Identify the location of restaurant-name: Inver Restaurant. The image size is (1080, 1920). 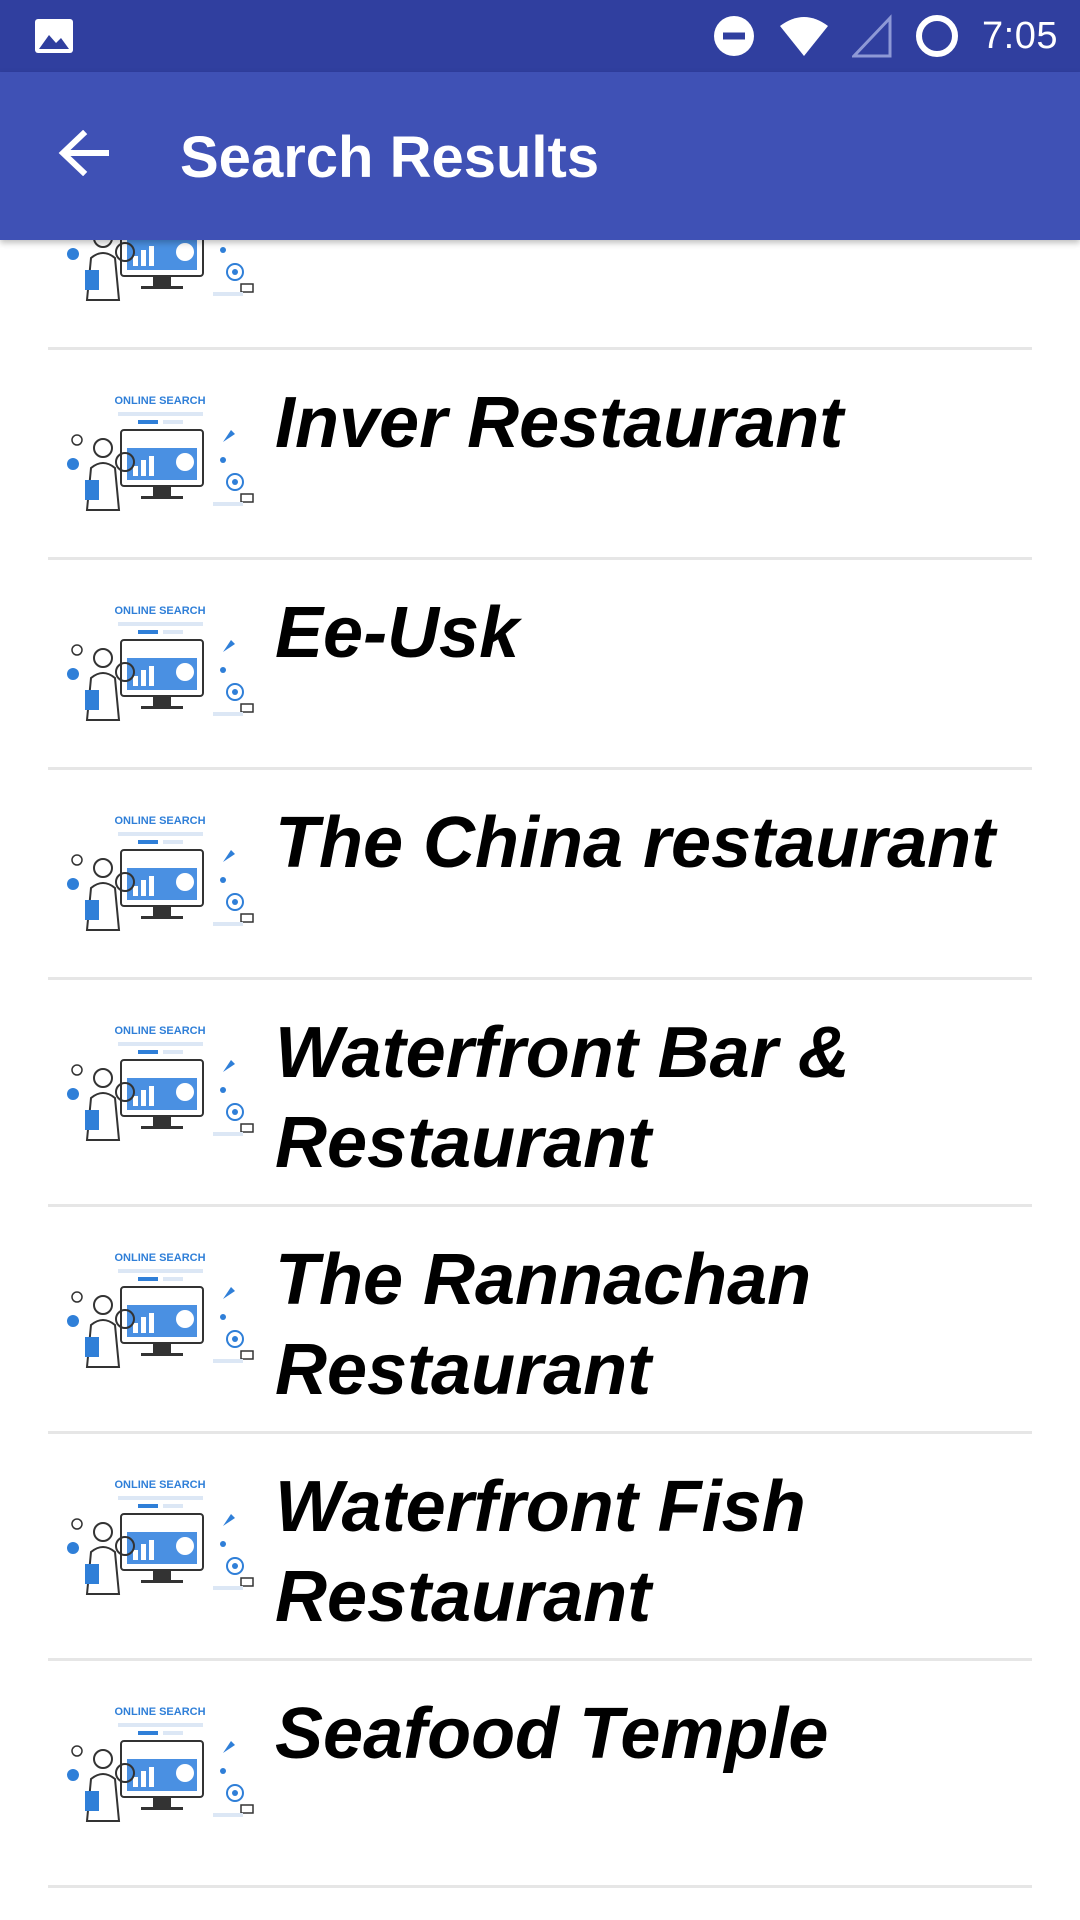
(559, 423).